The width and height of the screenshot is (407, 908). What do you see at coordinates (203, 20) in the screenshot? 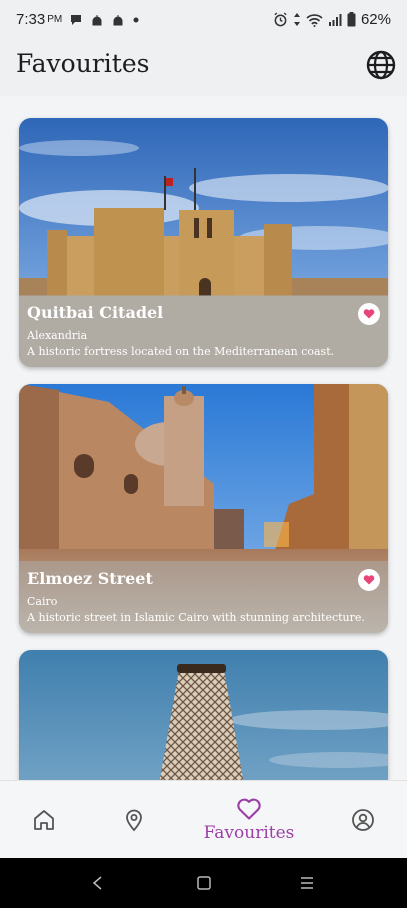
I see `status-bar: 7:33 PM 62%` at bounding box center [203, 20].